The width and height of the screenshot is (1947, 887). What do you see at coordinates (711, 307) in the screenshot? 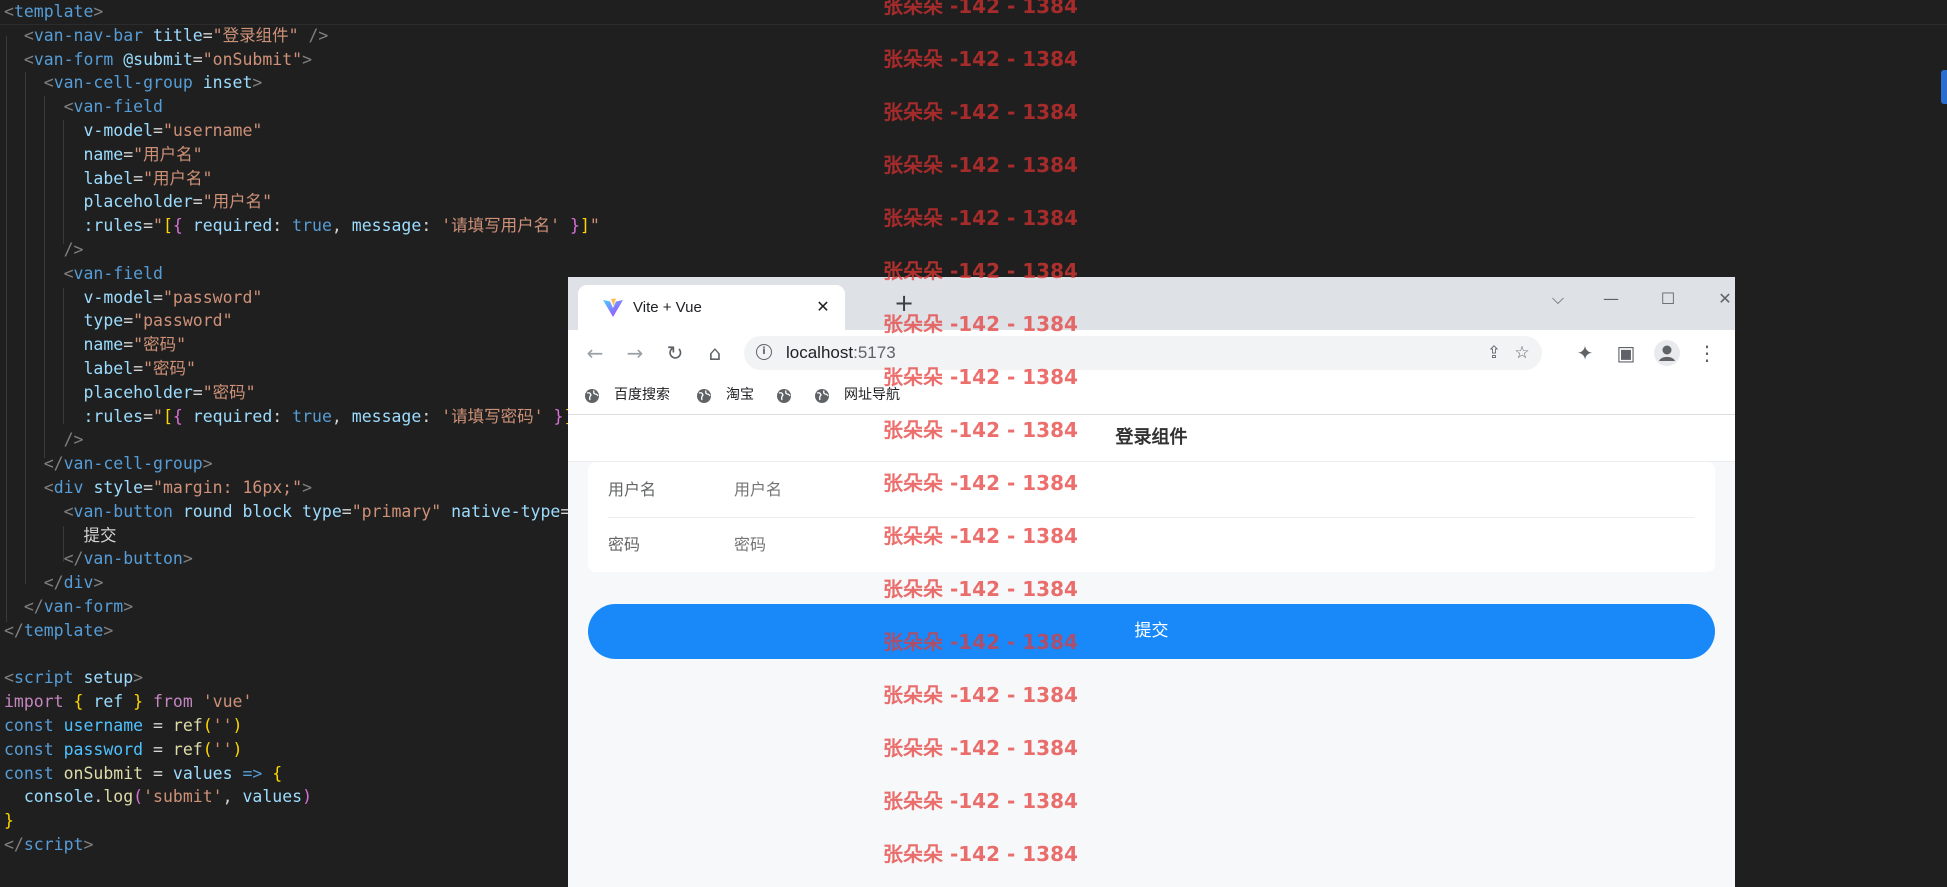
I see `tab-vite-vue: Vite + Vue ✕` at bounding box center [711, 307].